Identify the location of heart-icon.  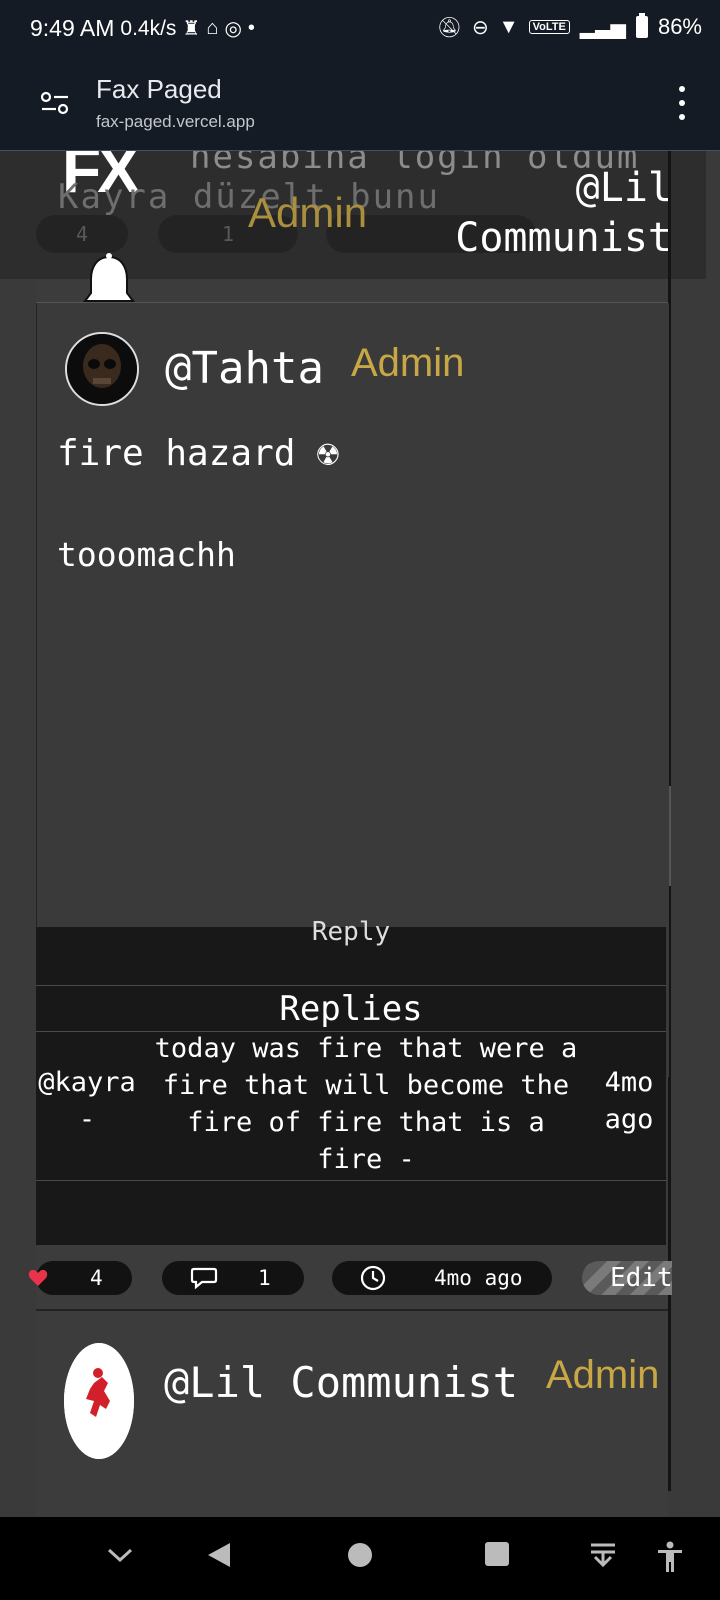
(38, 1277).